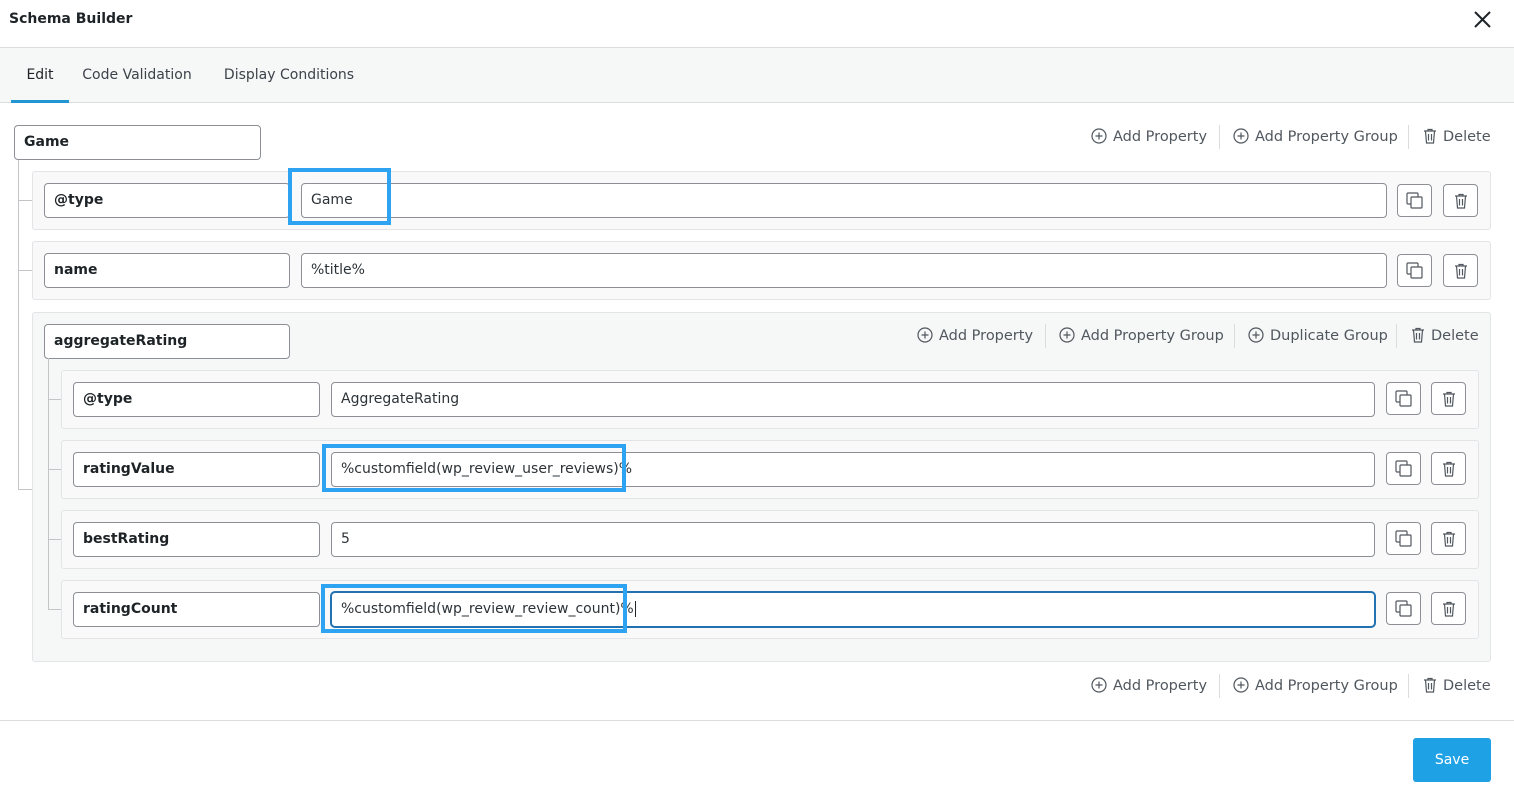 The image size is (1514, 789). I want to click on property-key-input: ratingValue, so click(196, 469).